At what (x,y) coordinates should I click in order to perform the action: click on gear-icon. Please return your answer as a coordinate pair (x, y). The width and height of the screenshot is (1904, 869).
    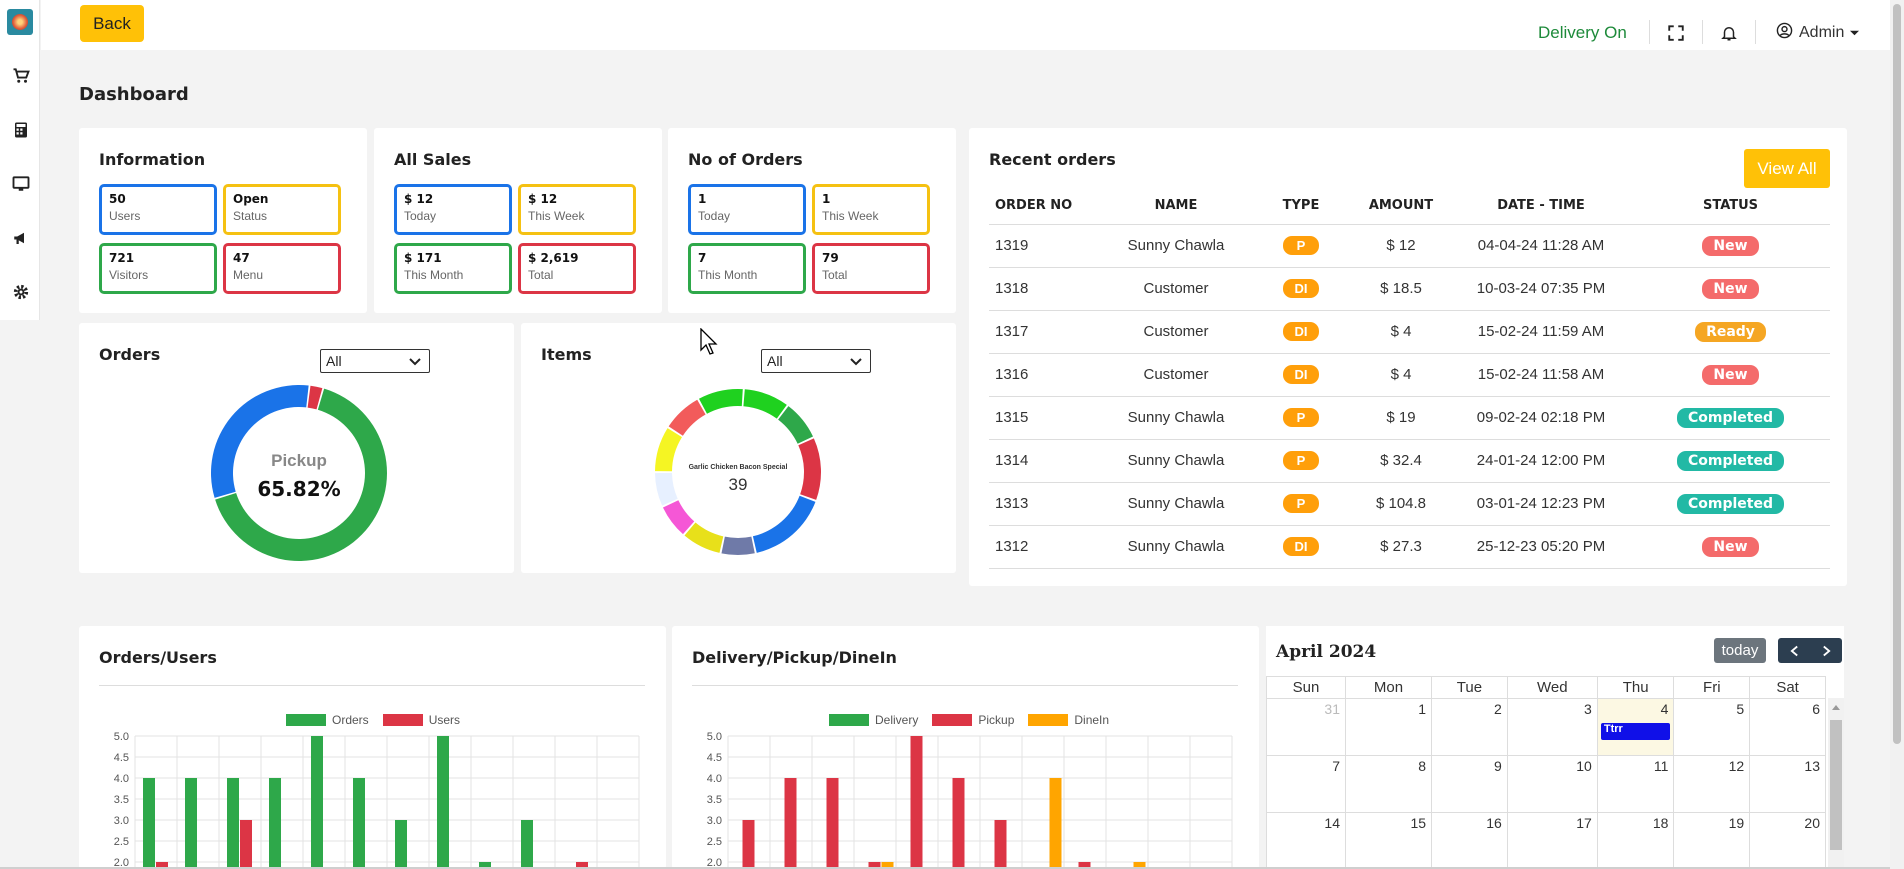
    Looking at the image, I should click on (21, 292).